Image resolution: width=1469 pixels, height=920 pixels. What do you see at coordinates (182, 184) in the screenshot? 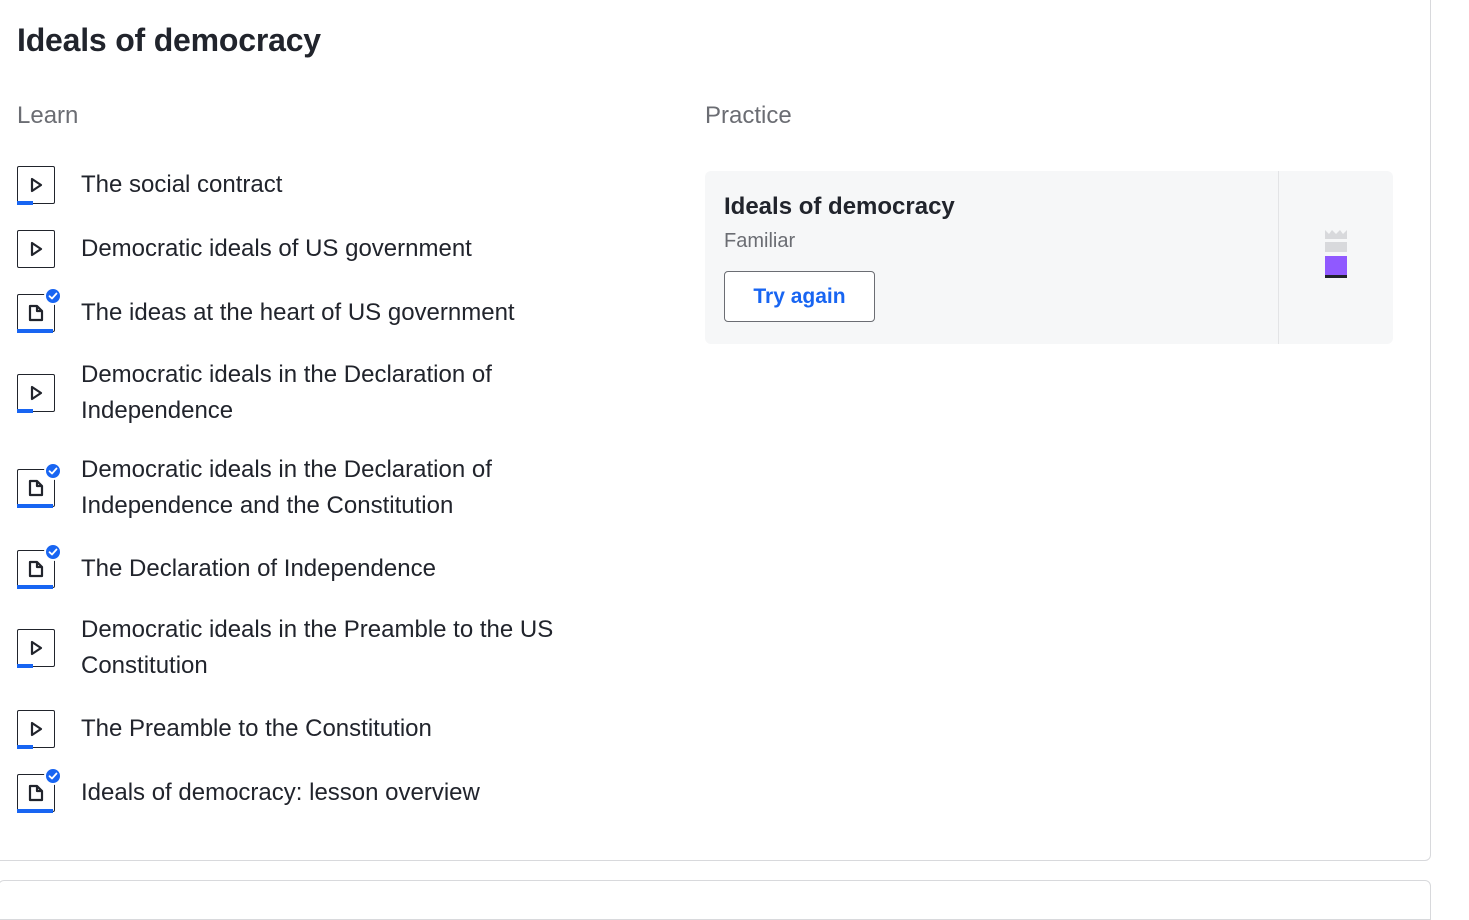
I see `learn-item-label: The social contract` at bounding box center [182, 184].